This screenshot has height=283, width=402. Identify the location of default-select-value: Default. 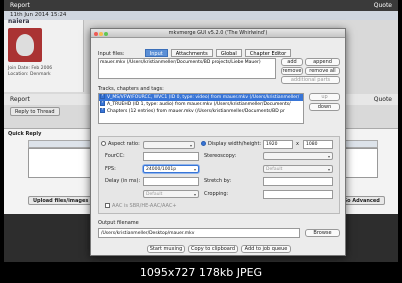
(154, 194).